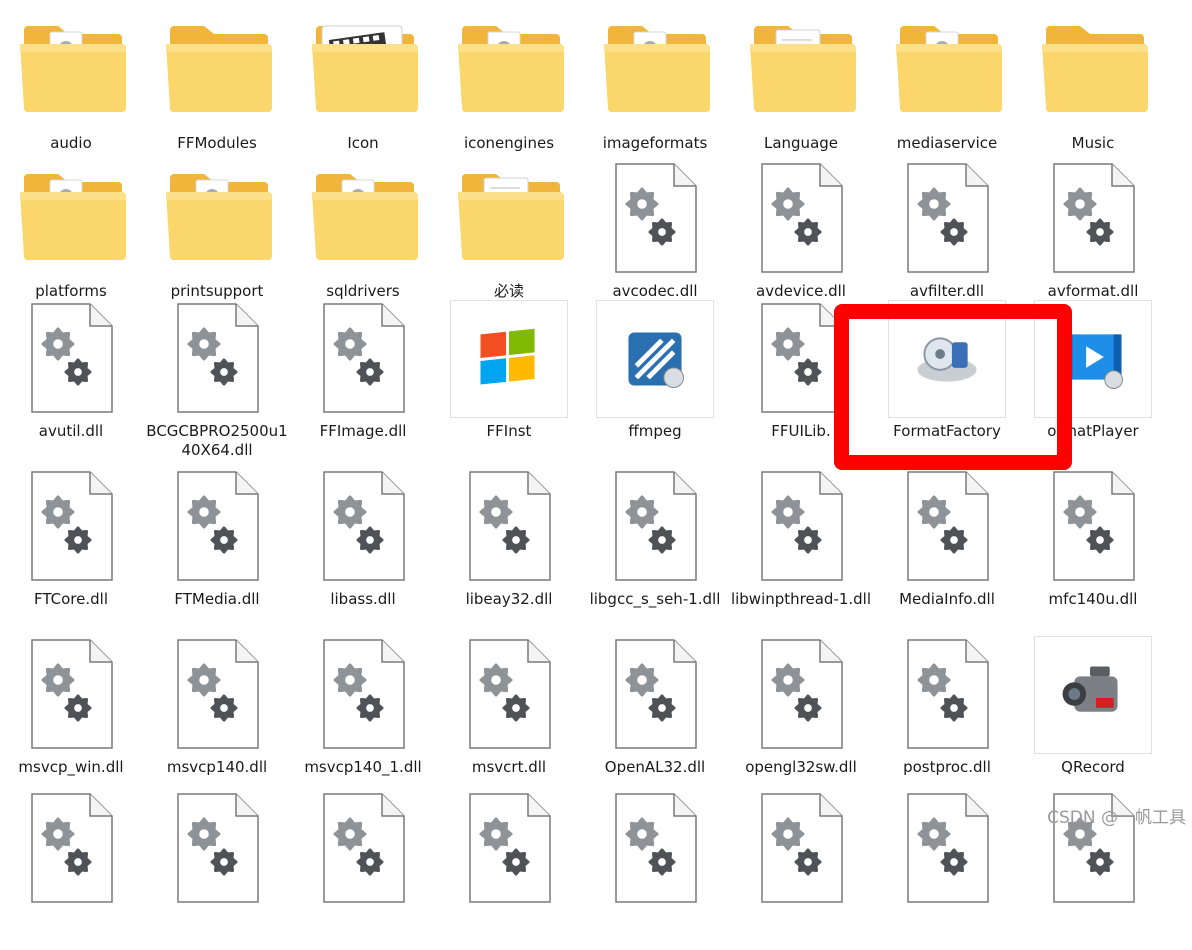  What do you see at coordinates (947, 359) in the screenshot?
I see `formatfactory-app-icon` at bounding box center [947, 359].